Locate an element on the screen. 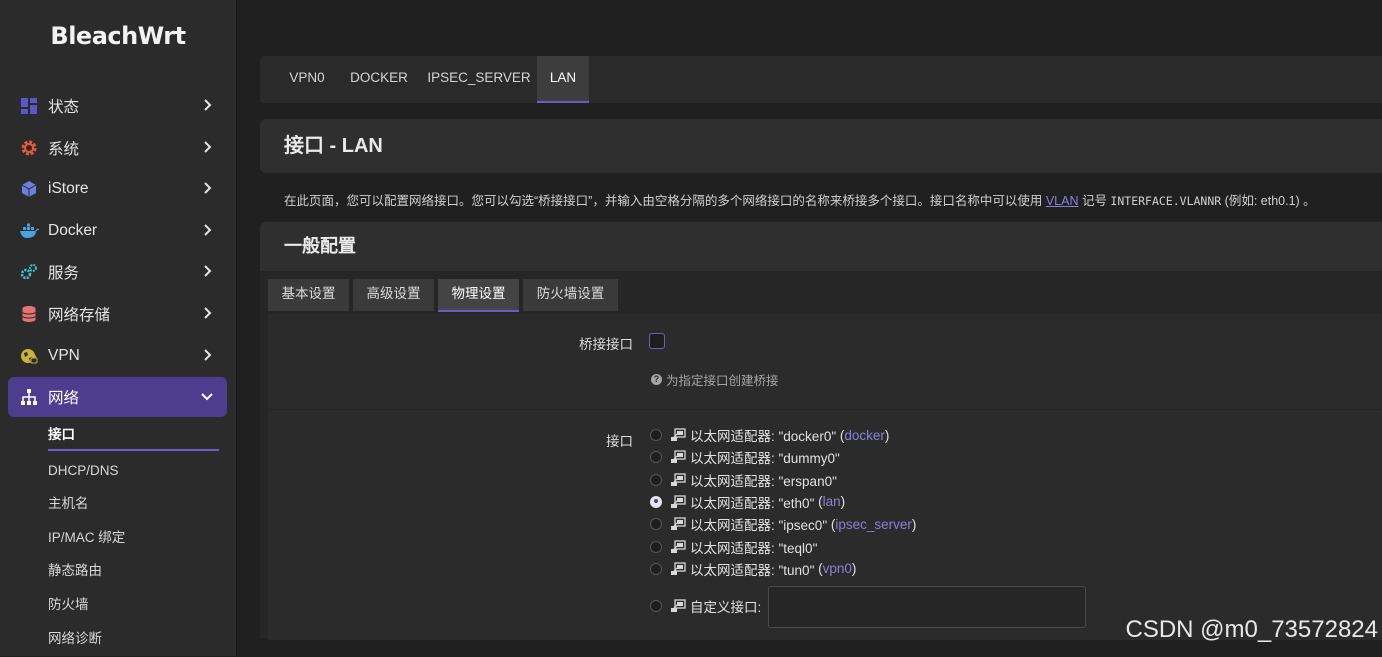 The width and height of the screenshot is (1382, 657). sidebar-item-vpn: VPN is located at coordinates (117, 356).